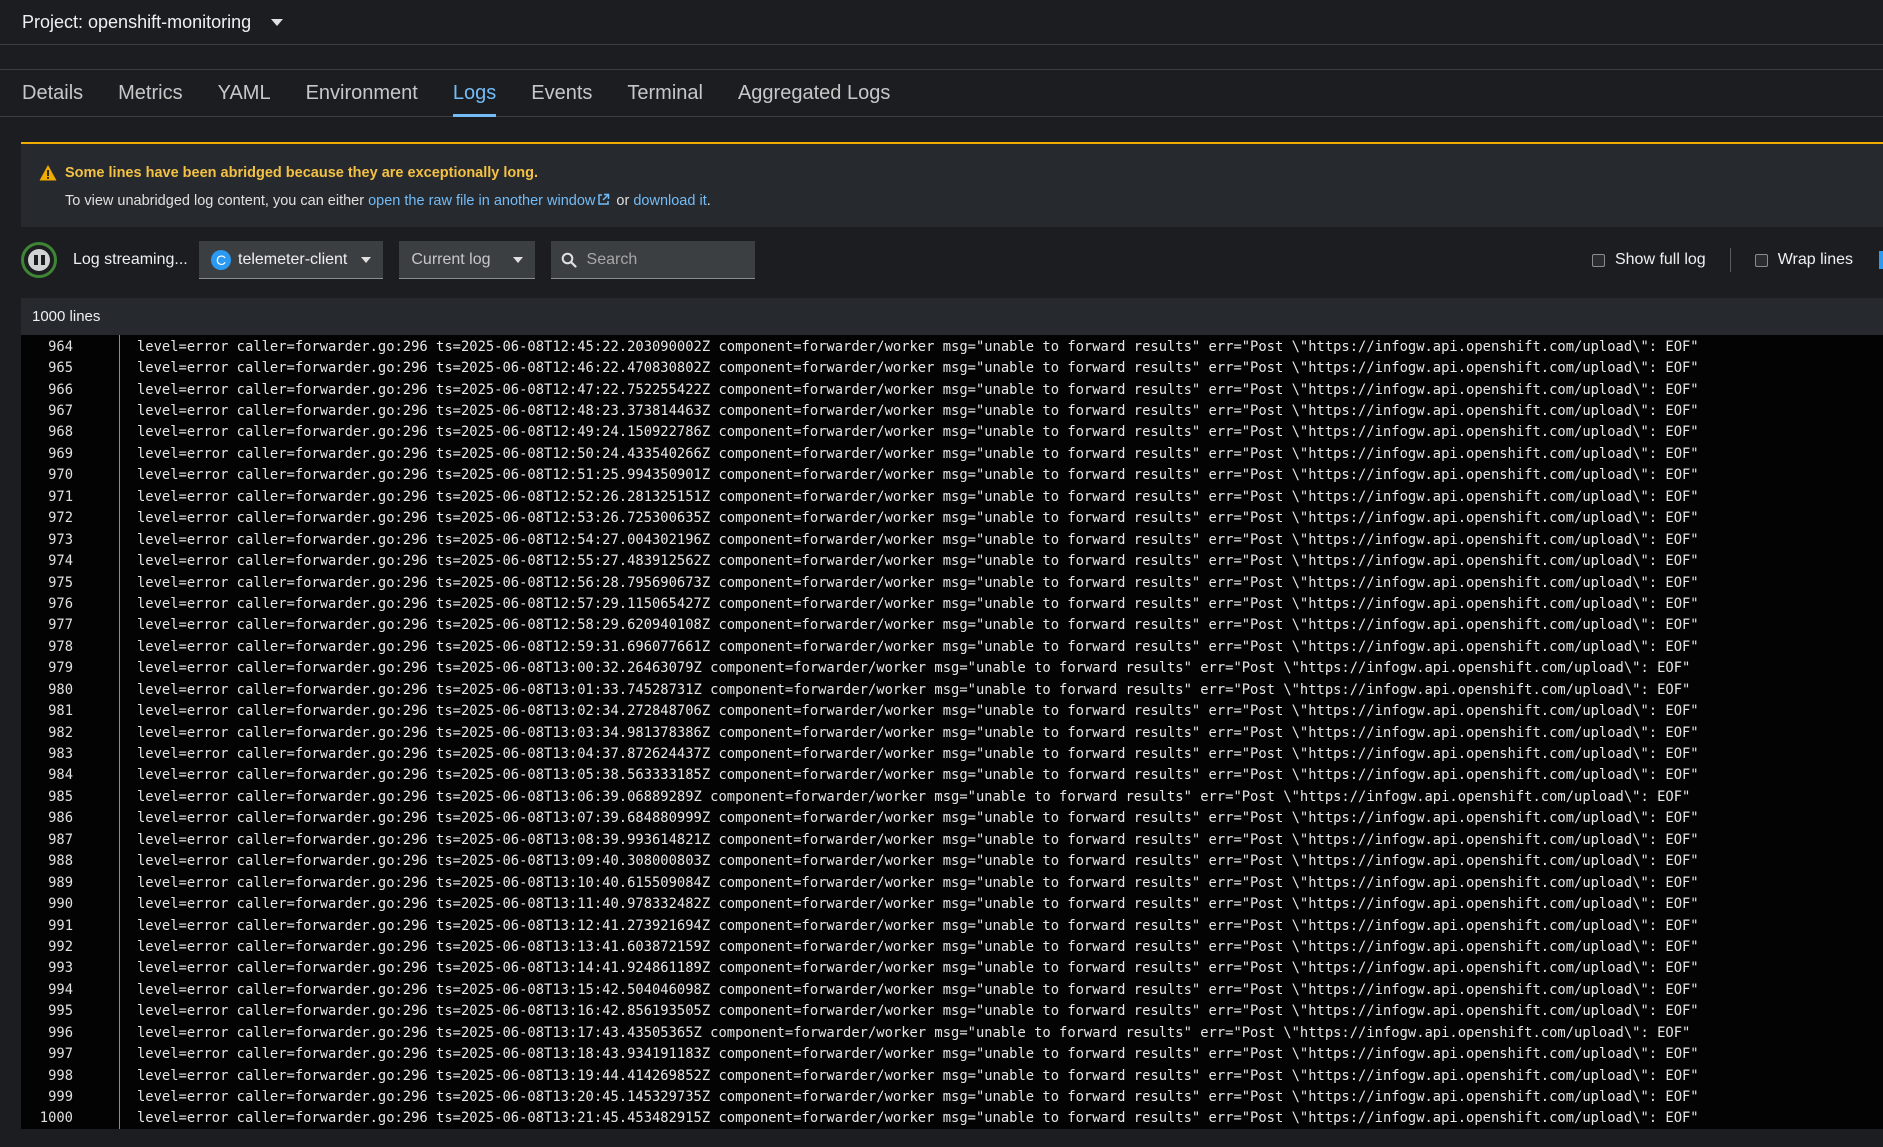 The width and height of the screenshot is (1883, 1147). I want to click on log-type-select: Current log, so click(467, 260).